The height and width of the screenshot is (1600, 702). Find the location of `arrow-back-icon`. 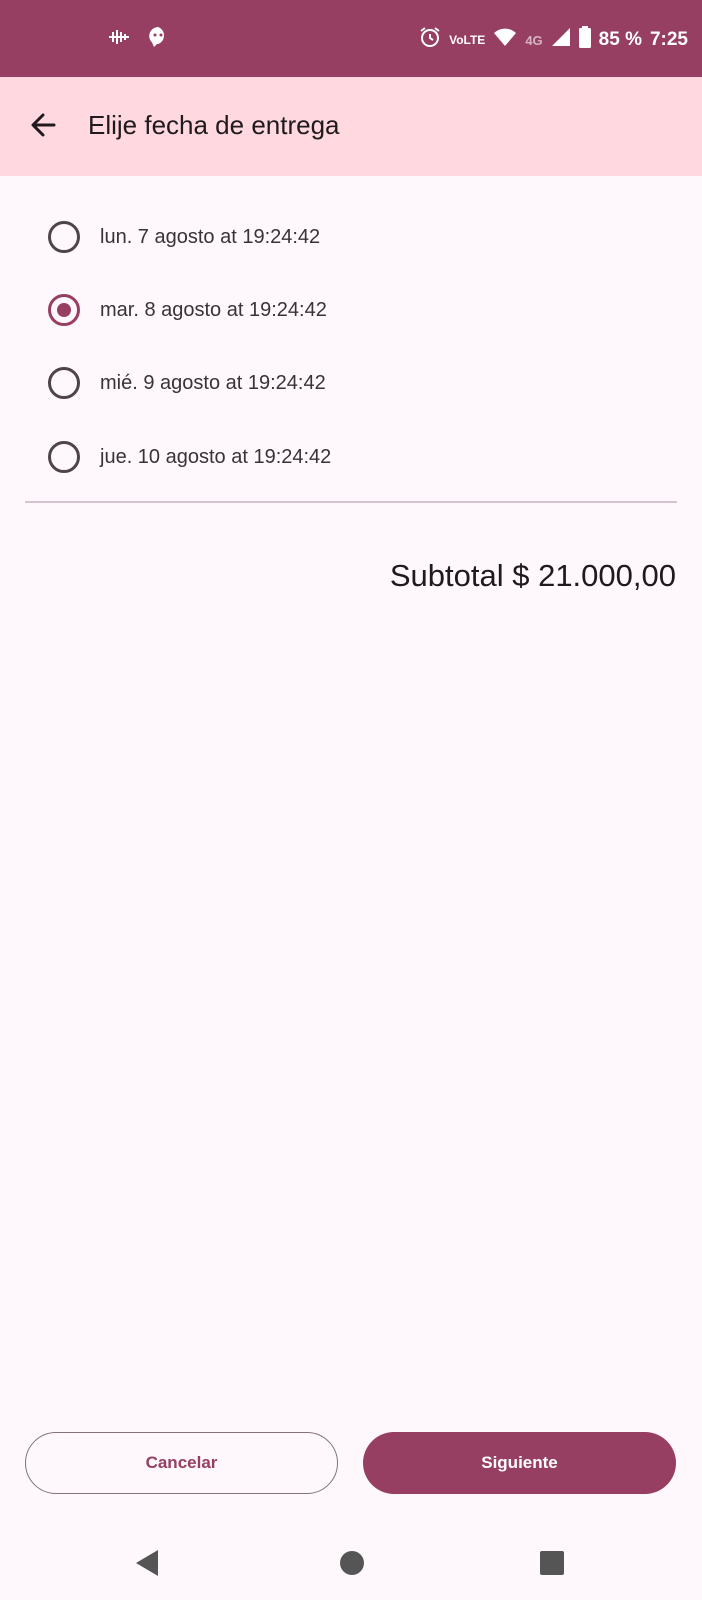

arrow-back-icon is located at coordinates (44, 125).